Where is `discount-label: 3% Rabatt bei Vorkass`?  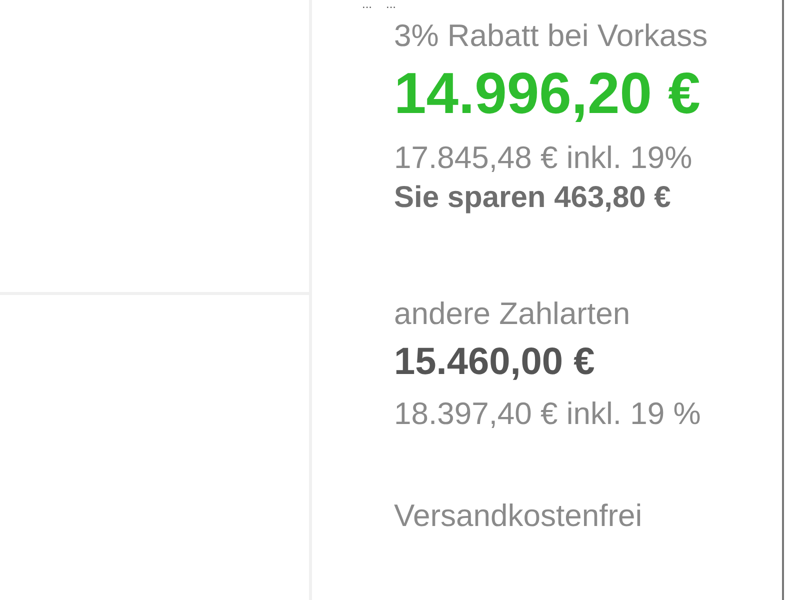
discount-label: 3% Rabatt bei Vorkass is located at coordinates (551, 36).